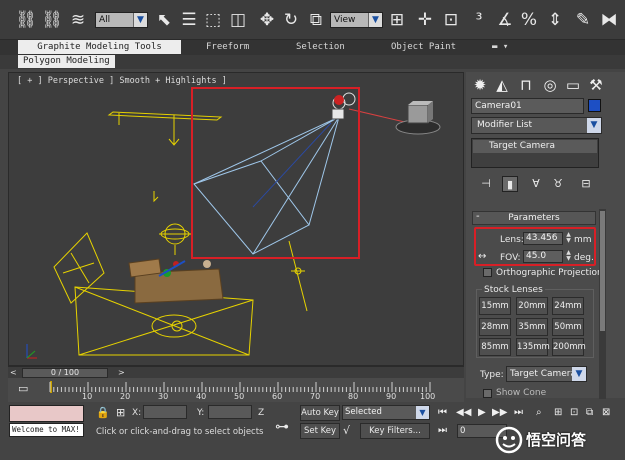  I want to click on wooden-prop-object, so click(176, 281).